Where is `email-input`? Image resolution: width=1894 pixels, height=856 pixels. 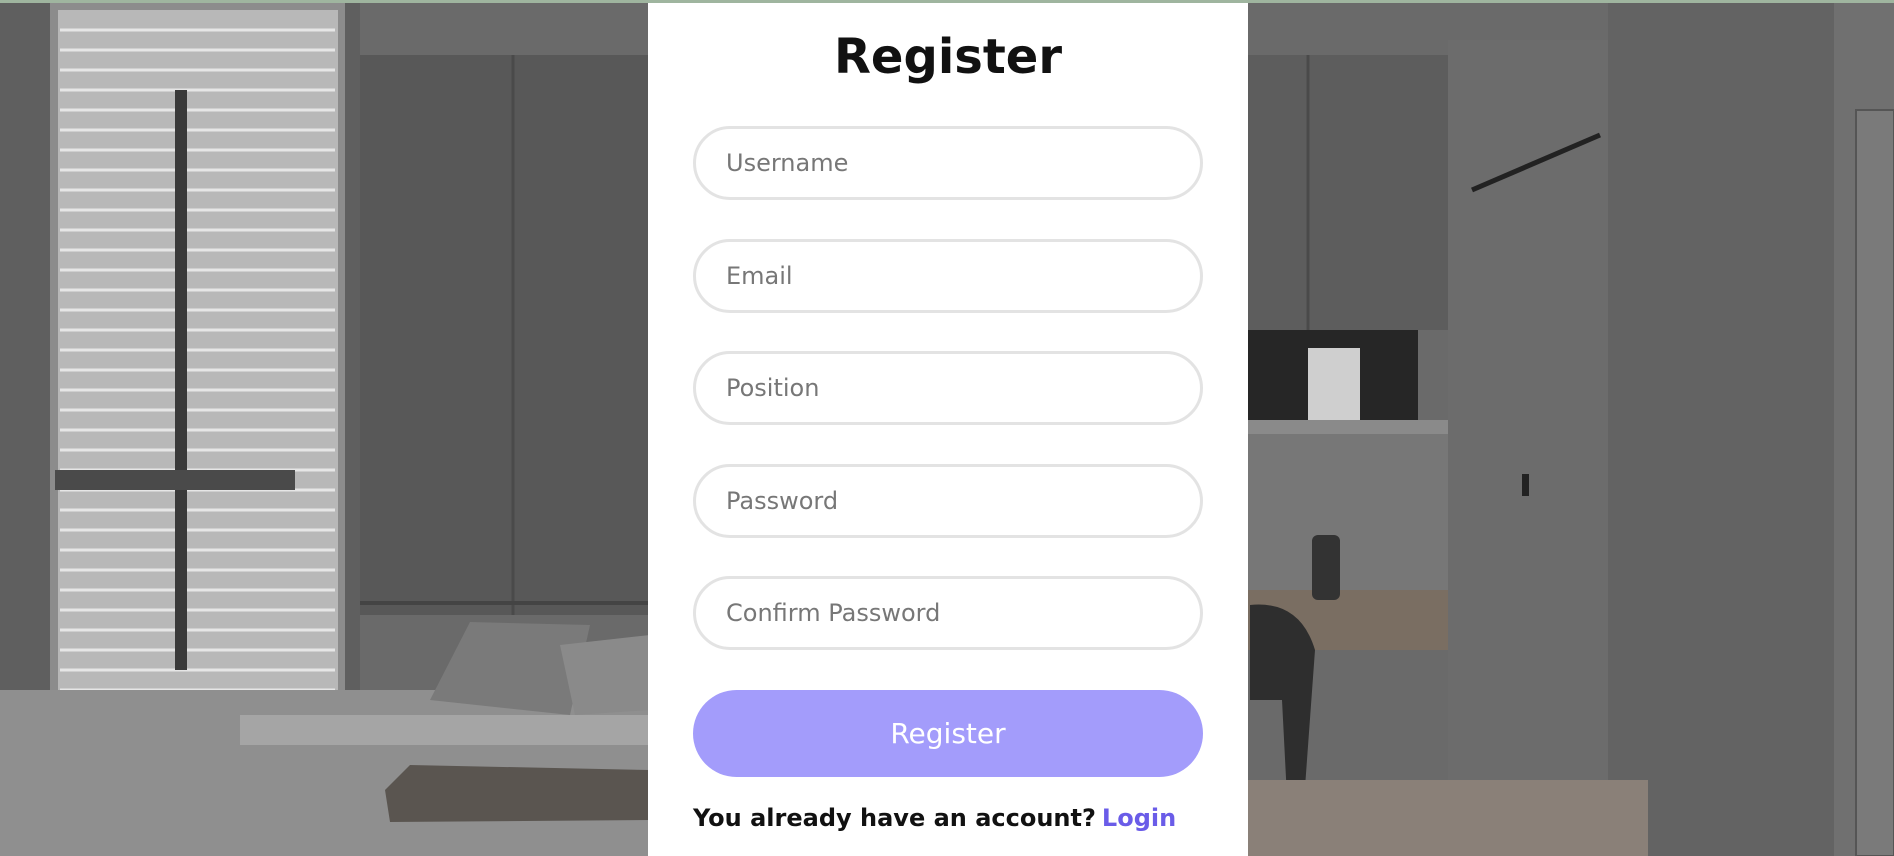 email-input is located at coordinates (948, 276).